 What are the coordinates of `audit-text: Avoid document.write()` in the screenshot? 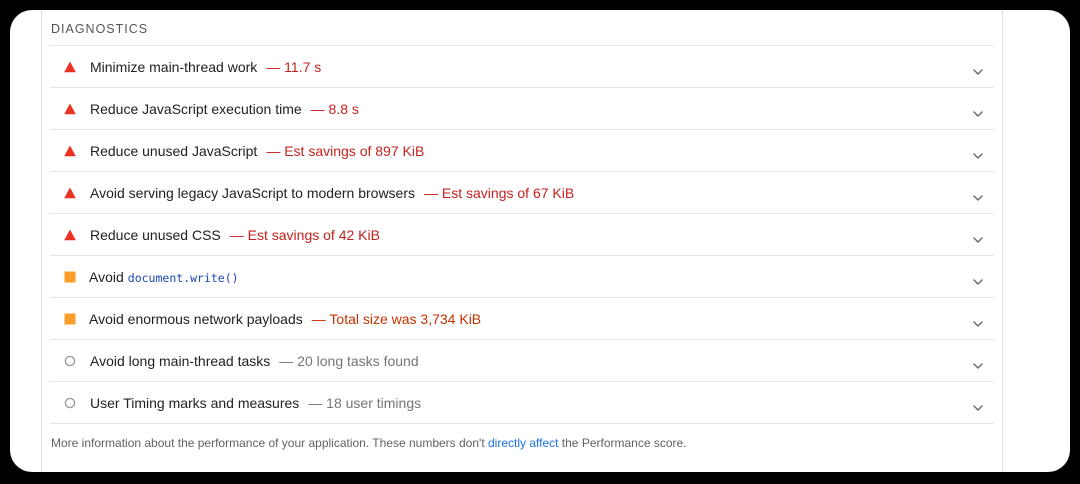 It's located at (164, 277).